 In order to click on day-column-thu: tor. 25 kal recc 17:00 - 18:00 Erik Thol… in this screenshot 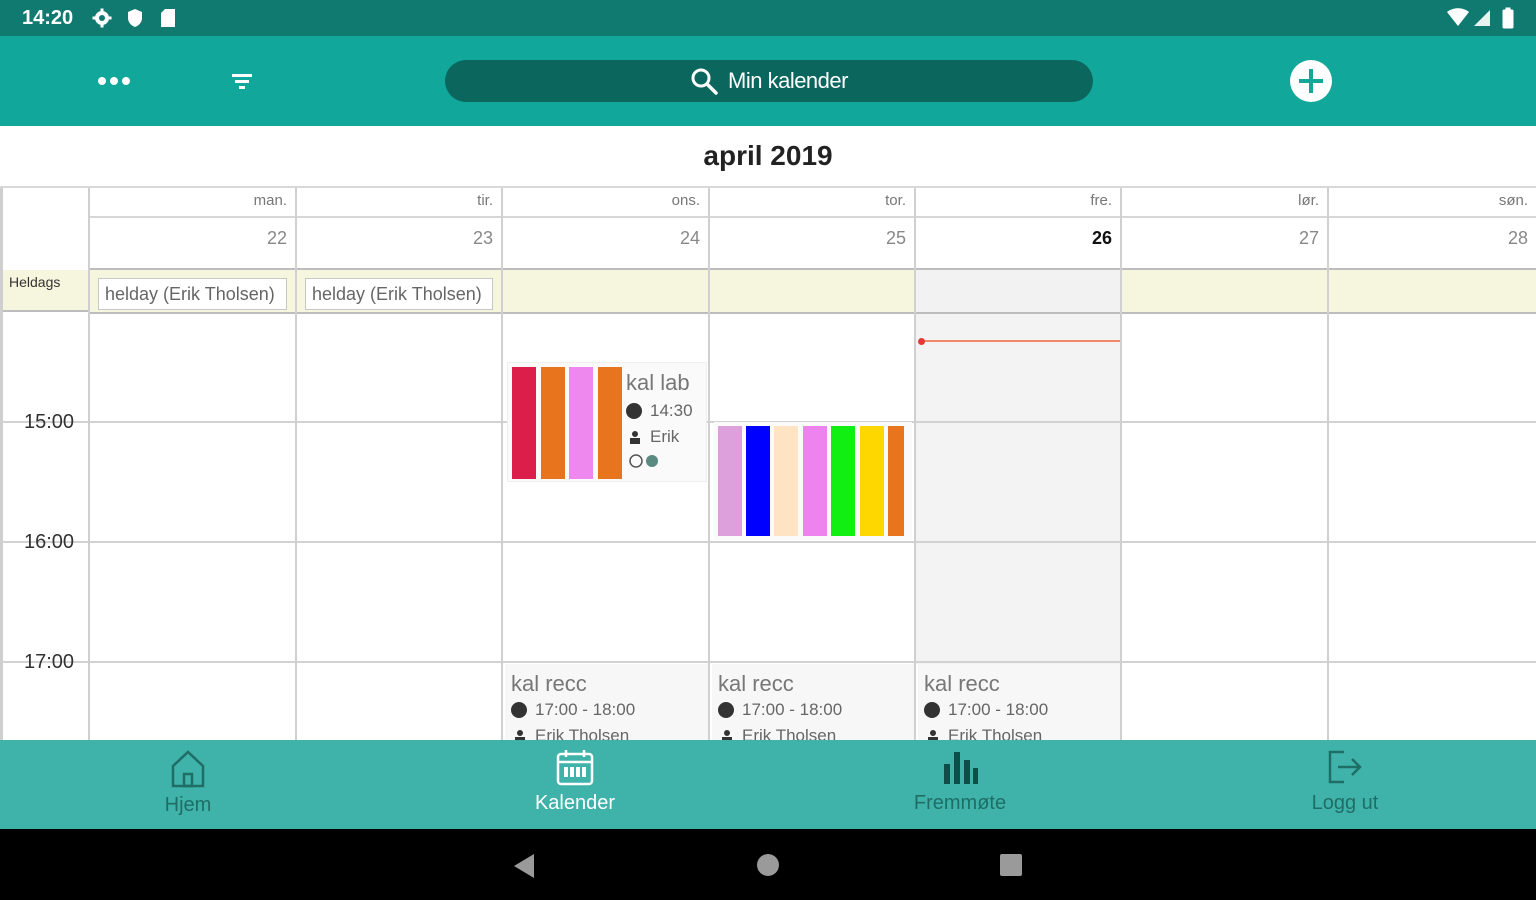, I will do `click(813, 464)`.